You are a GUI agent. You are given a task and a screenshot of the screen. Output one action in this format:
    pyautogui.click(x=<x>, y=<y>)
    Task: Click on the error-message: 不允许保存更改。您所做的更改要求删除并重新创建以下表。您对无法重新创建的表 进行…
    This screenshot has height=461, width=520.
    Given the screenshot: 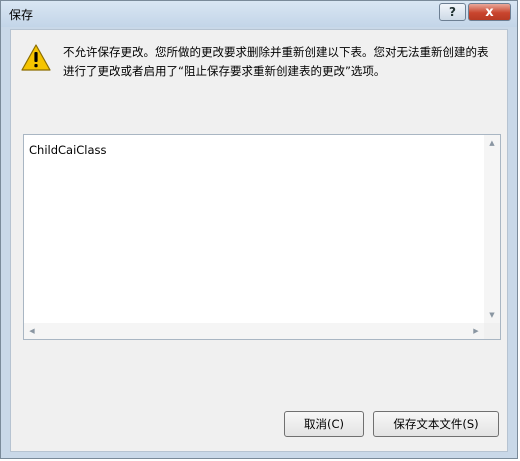 What is the action you would take?
    pyautogui.click(x=281, y=62)
    